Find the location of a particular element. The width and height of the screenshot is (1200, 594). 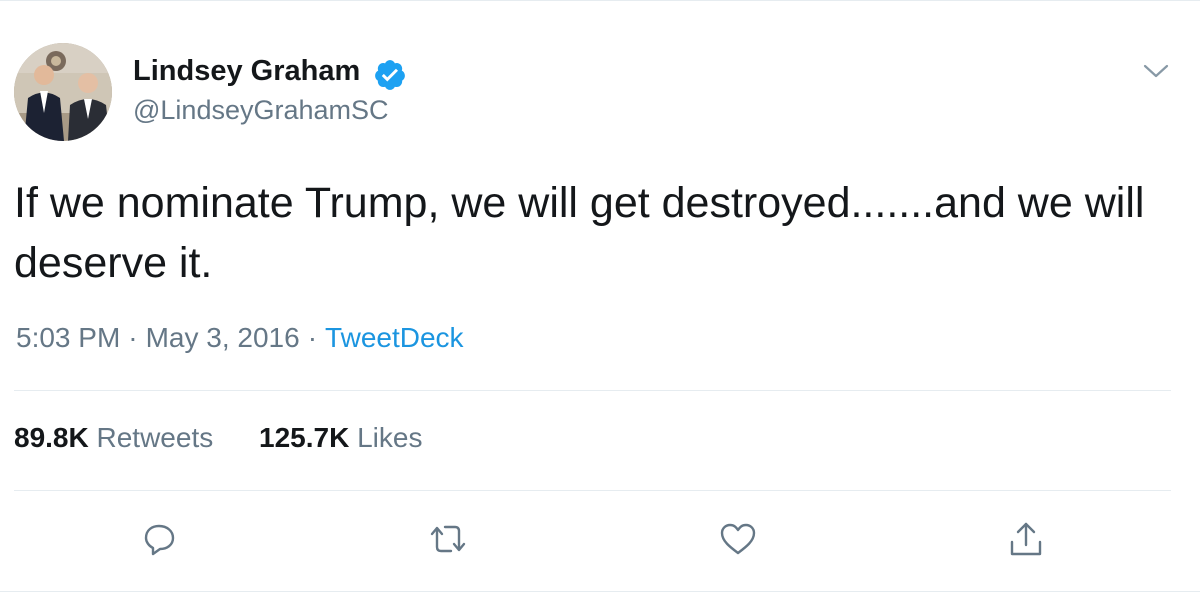

share-icon is located at coordinates (1026, 539).